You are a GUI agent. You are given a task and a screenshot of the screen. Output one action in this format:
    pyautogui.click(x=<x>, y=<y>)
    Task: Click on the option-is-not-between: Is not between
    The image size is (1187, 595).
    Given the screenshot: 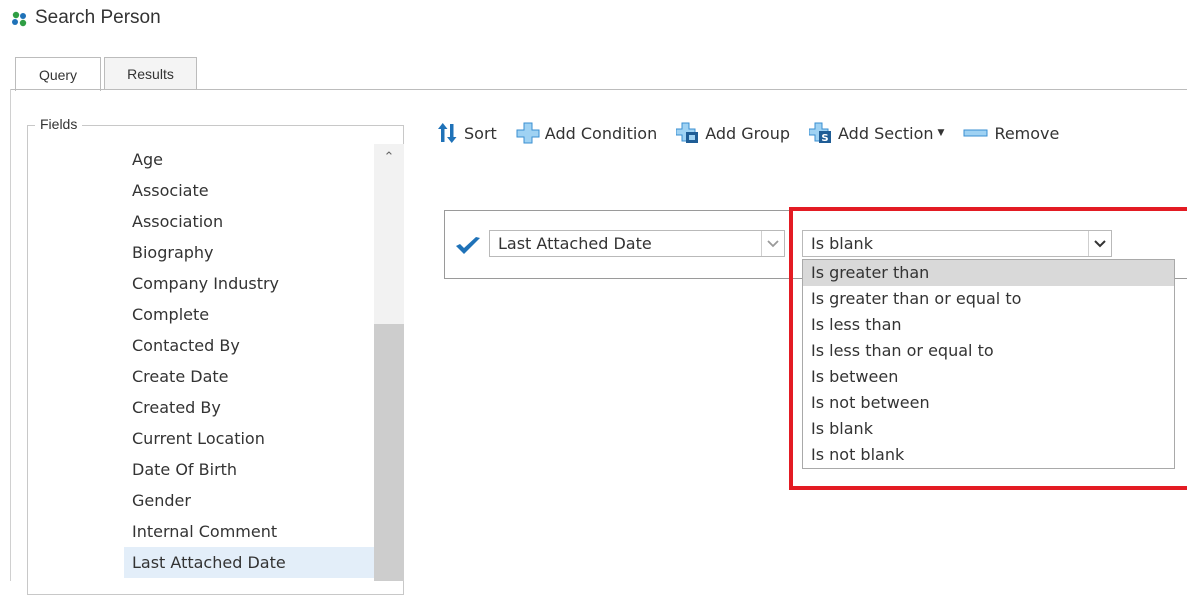 What is the action you would take?
    pyautogui.click(x=988, y=403)
    